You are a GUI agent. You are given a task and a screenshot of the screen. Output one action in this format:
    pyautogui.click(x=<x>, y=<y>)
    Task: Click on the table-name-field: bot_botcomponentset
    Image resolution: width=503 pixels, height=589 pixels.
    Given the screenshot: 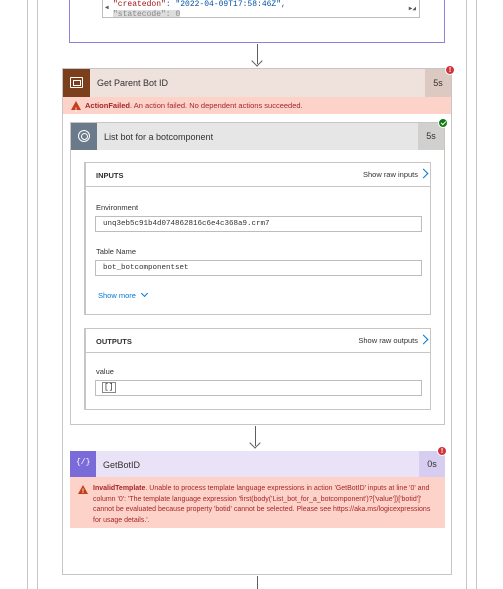 What is the action you would take?
    pyautogui.click(x=258, y=268)
    